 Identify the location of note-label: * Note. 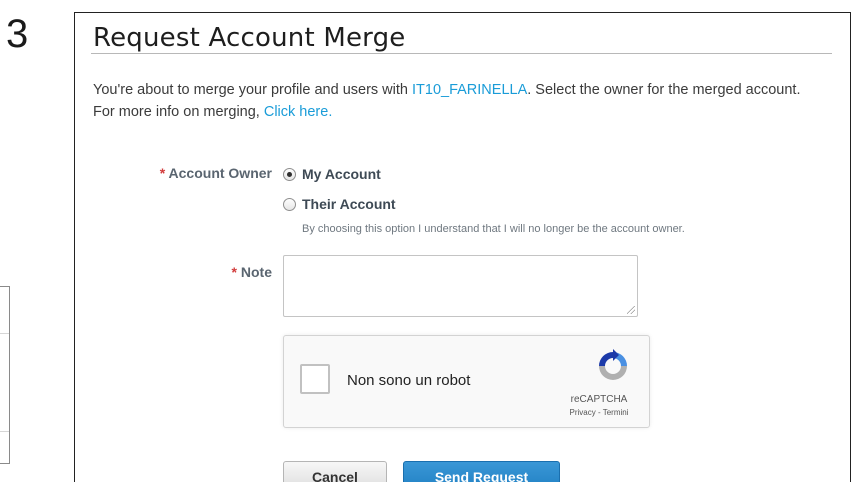
(223, 272).